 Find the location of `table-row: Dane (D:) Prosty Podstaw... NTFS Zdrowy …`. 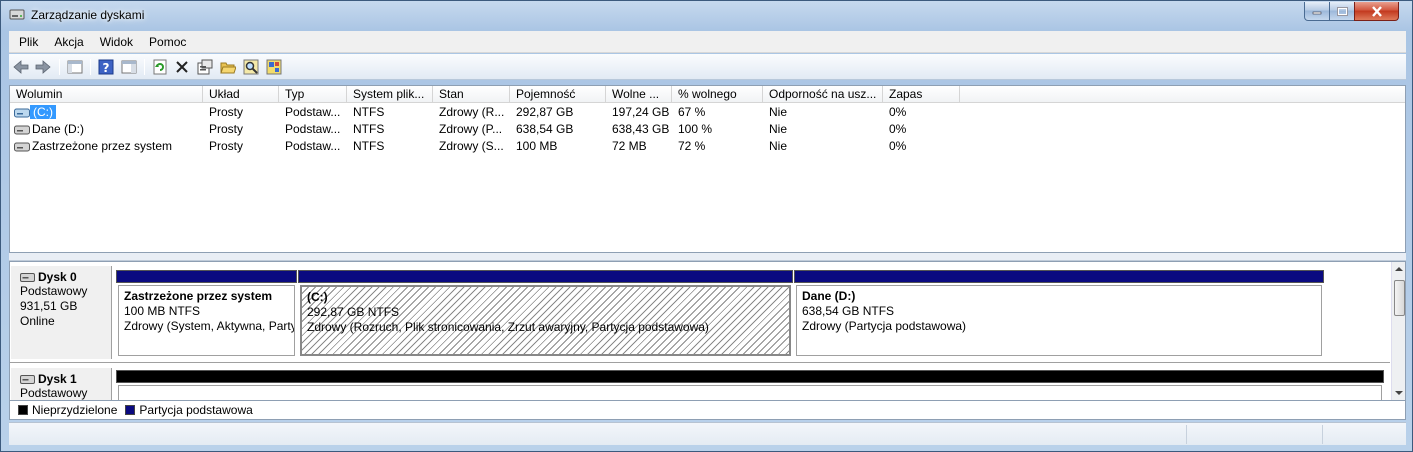

table-row: Dane (D:) Prosty Podstaw... NTFS Zdrowy … is located at coordinates (707, 129).